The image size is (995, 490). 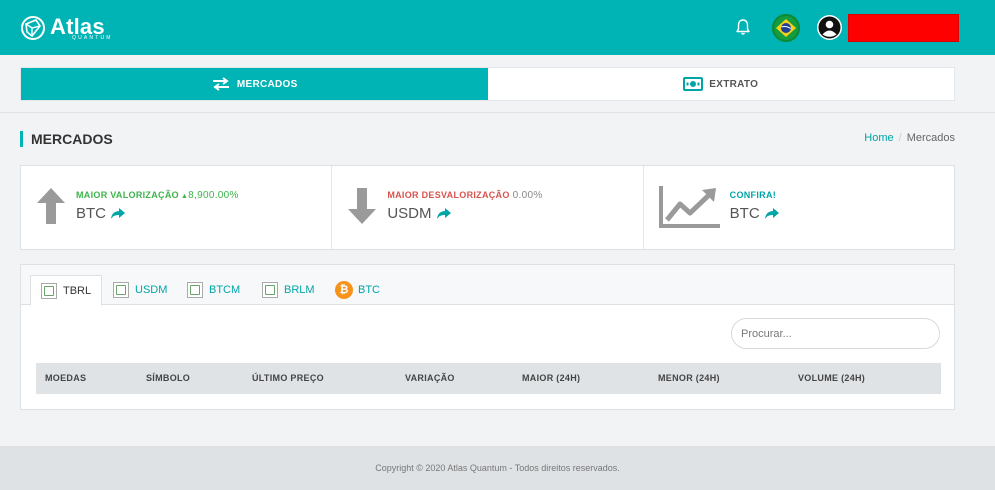 I want to click on brand-sub: QUANTUM, so click(x=92, y=37).